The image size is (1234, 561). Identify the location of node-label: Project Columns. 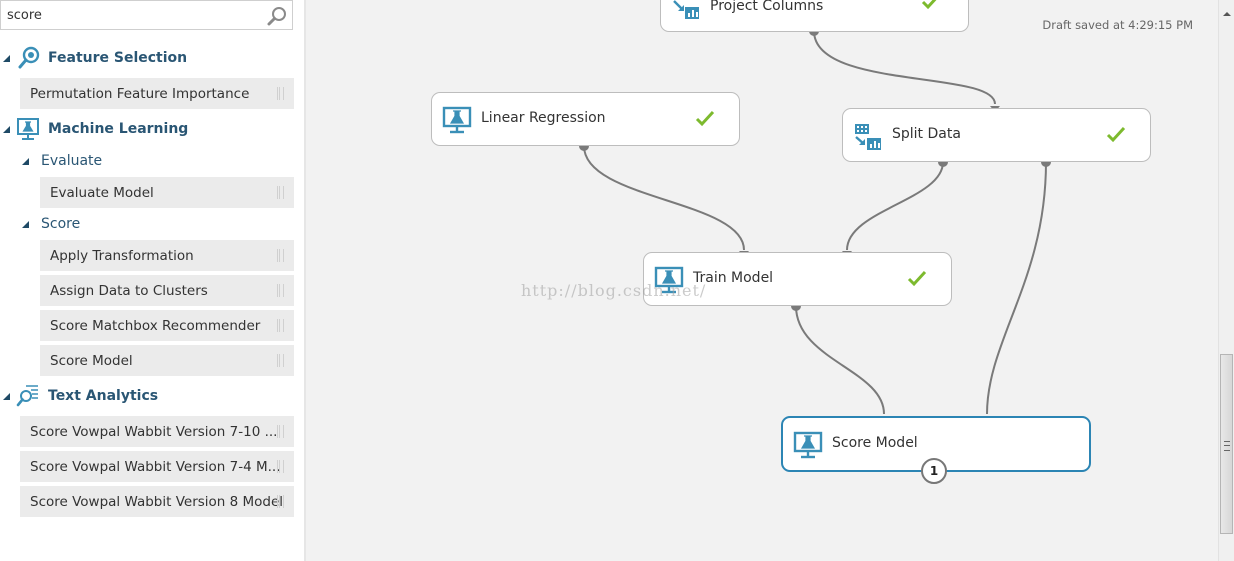
(767, 7).